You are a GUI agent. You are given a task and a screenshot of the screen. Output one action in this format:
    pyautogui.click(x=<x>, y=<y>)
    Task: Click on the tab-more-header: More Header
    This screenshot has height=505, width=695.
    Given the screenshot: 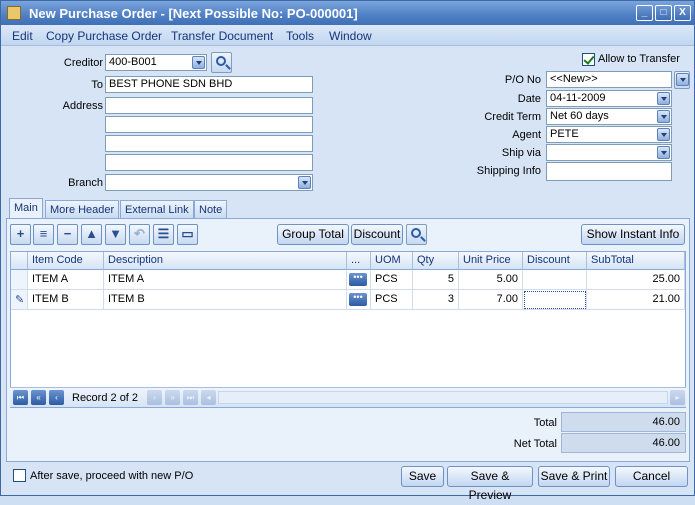 What is the action you would take?
    pyautogui.click(x=82, y=209)
    